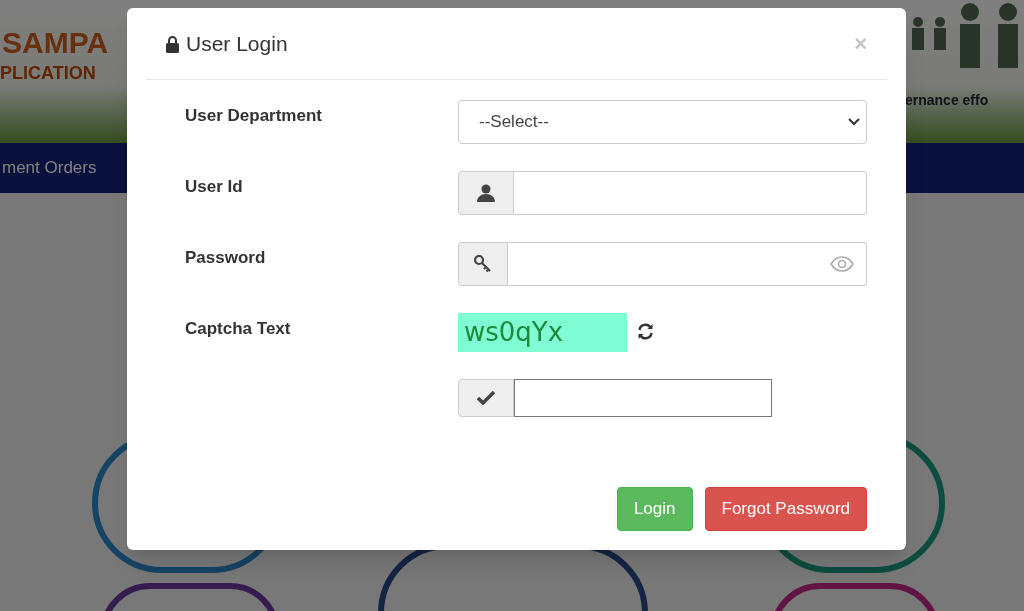 This screenshot has height=611, width=1024. I want to click on dialog-title: User Login, so click(237, 43).